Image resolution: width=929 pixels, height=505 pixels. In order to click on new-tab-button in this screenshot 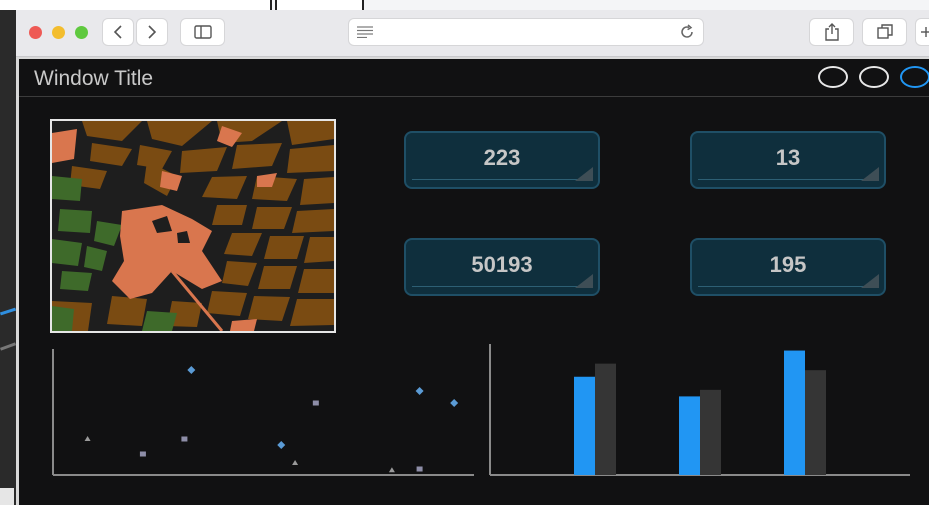, I will do `click(922, 32)`.